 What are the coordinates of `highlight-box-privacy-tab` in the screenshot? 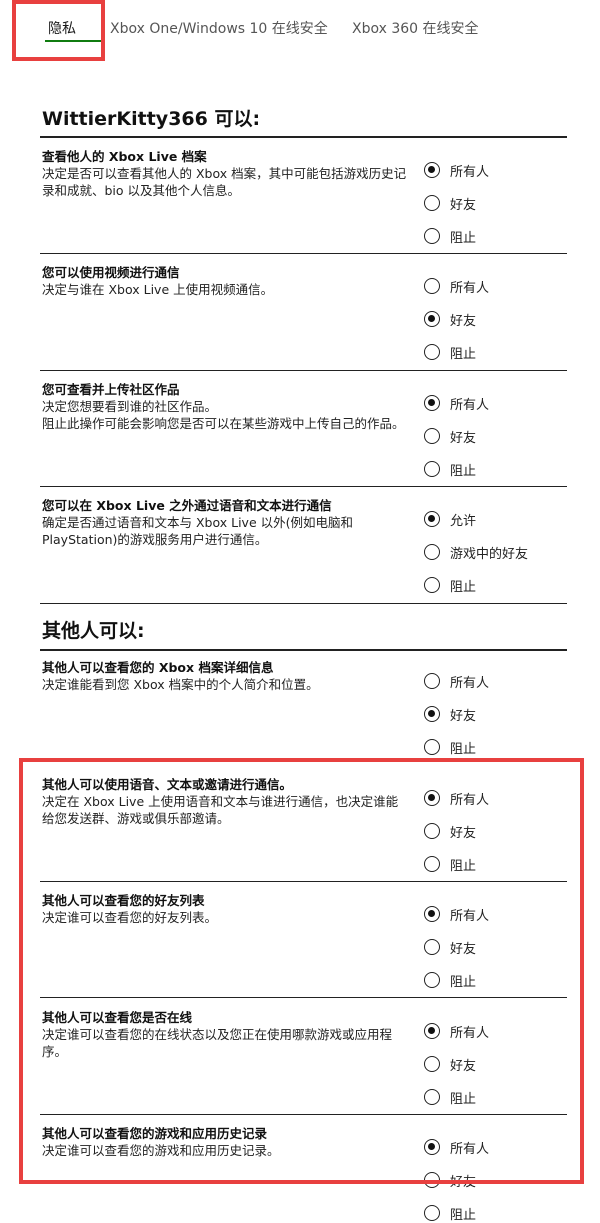 It's located at (58, 30).